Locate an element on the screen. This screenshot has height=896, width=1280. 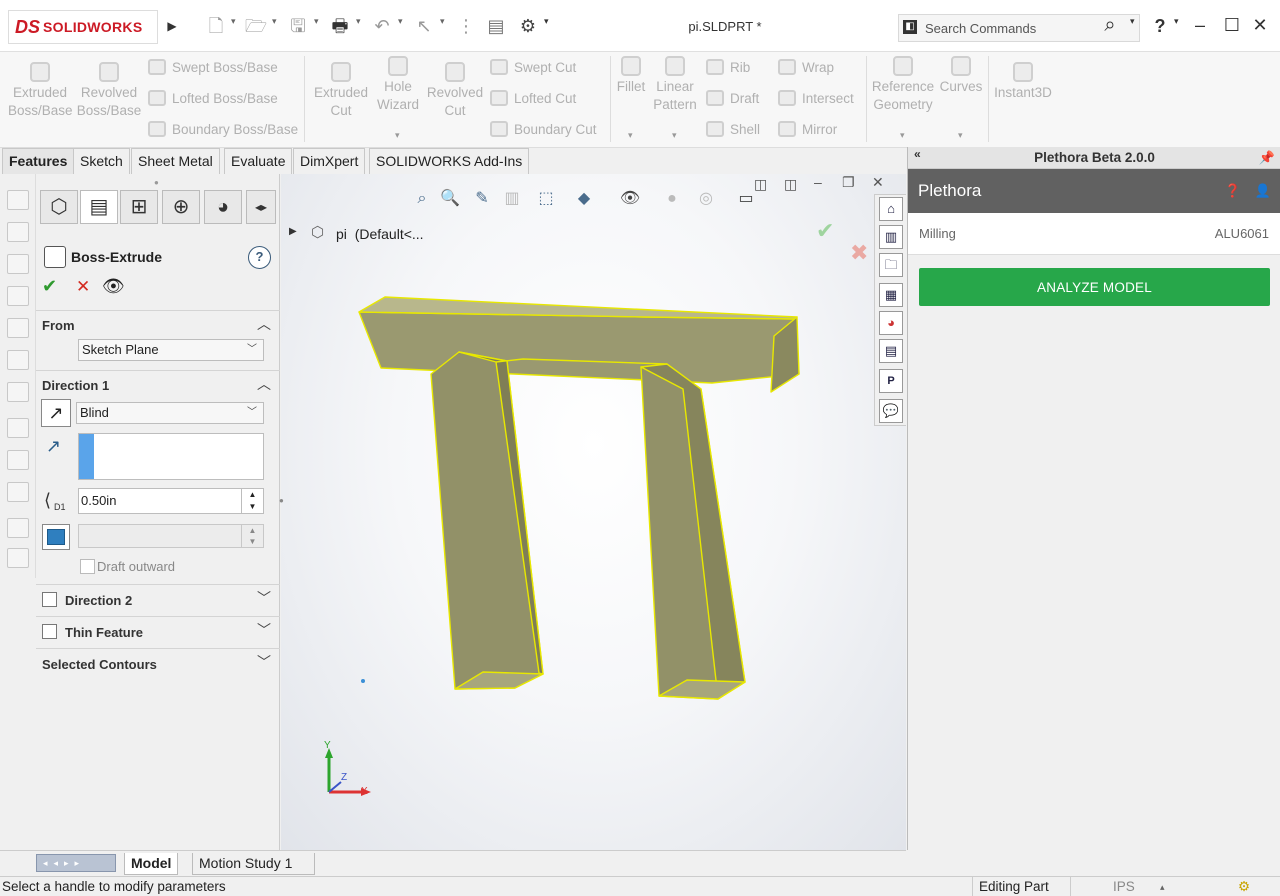
select-cursor-icon: ↖ is located at coordinates (424, 26).